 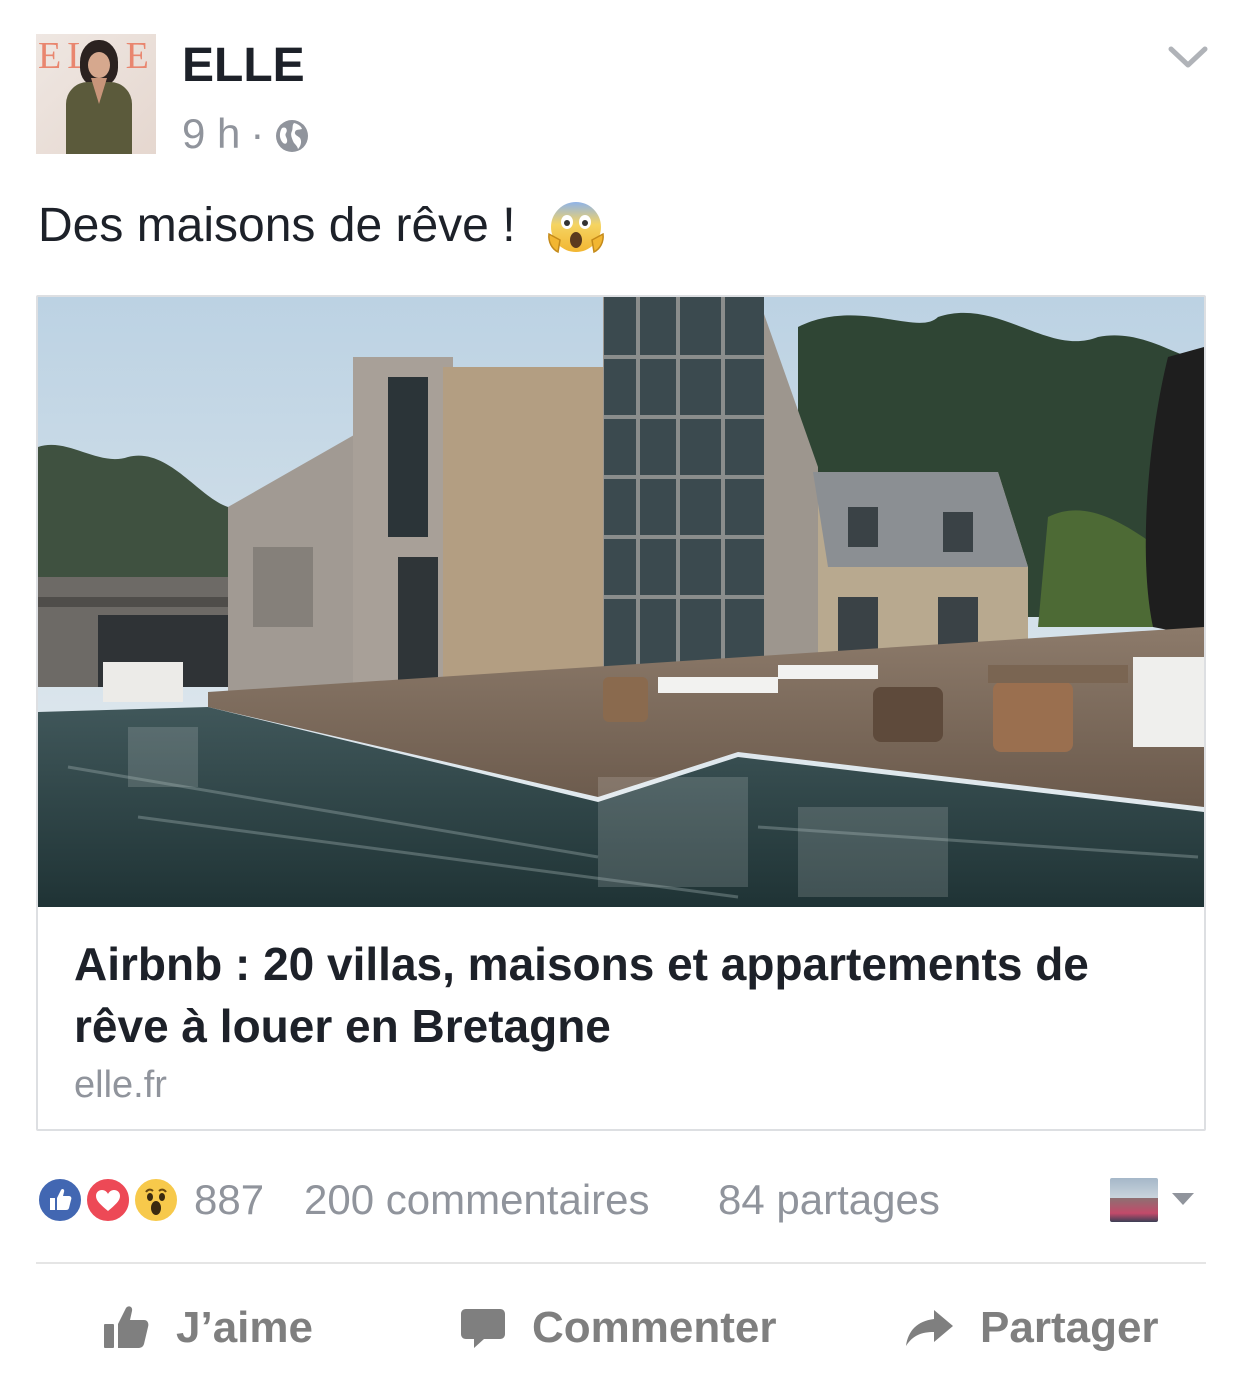 What do you see at coordinates (99, 65) in the screenshot?
I see `avatar-figure-face` at bounding box center [99, 65].